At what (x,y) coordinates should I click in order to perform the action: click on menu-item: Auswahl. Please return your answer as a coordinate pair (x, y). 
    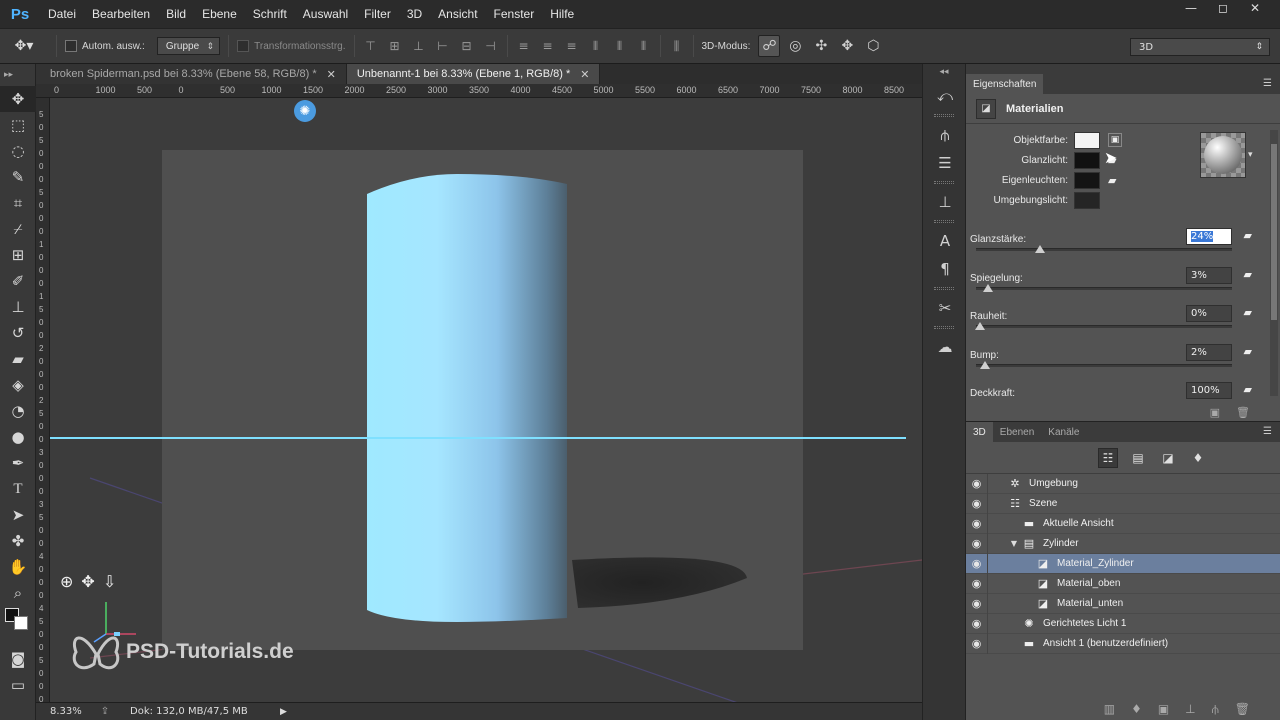
    Looking at the image, I should click on (325, 14).